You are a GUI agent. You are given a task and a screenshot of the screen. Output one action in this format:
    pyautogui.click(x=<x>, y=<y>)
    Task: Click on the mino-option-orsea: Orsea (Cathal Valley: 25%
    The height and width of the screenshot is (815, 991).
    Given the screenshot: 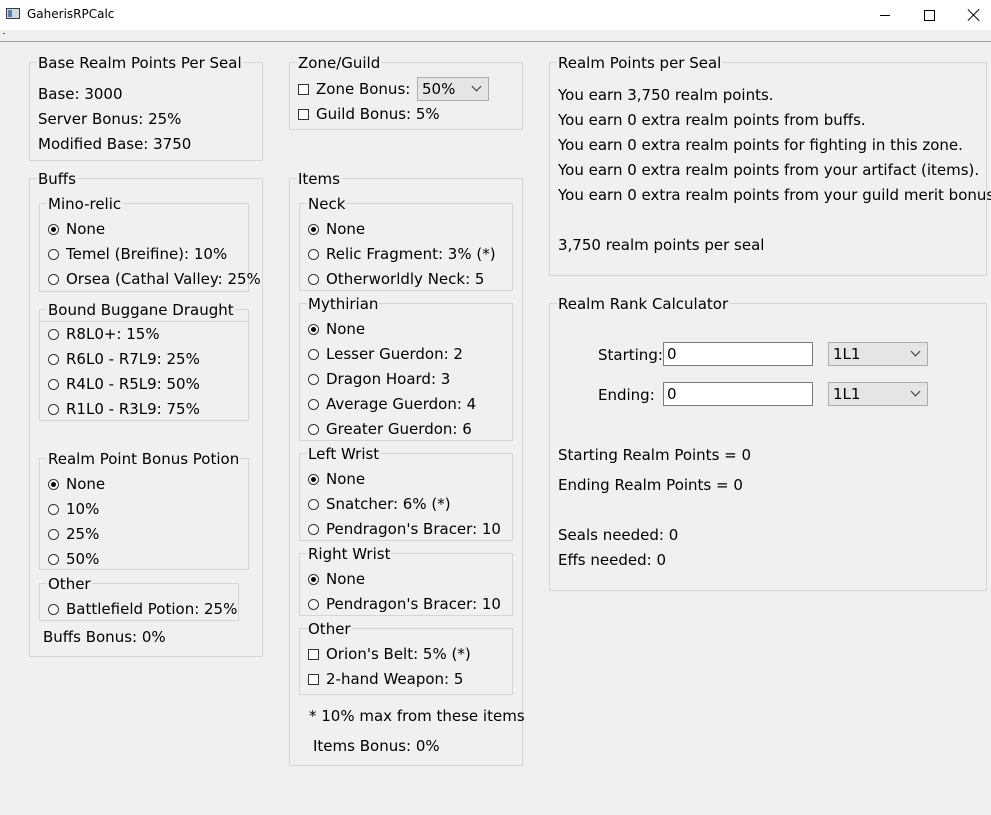 What is the action you would take?
    pyautogui.click(x=154, y=279)
    